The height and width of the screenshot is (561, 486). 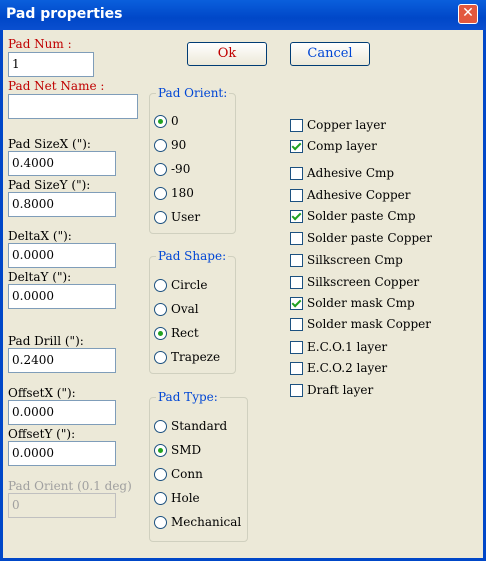 What do you see at coordinates (186, 450) in the screenshot?
I see `type-radio-label: SMD` at bounding box center [186, 450].